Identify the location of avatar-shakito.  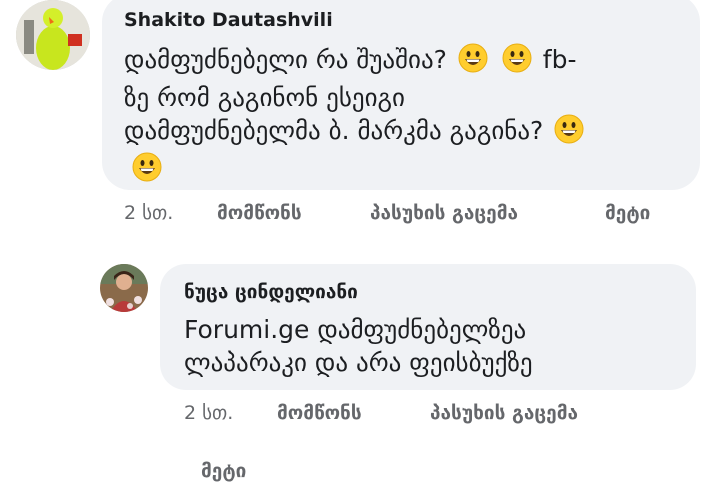
(53, 35).